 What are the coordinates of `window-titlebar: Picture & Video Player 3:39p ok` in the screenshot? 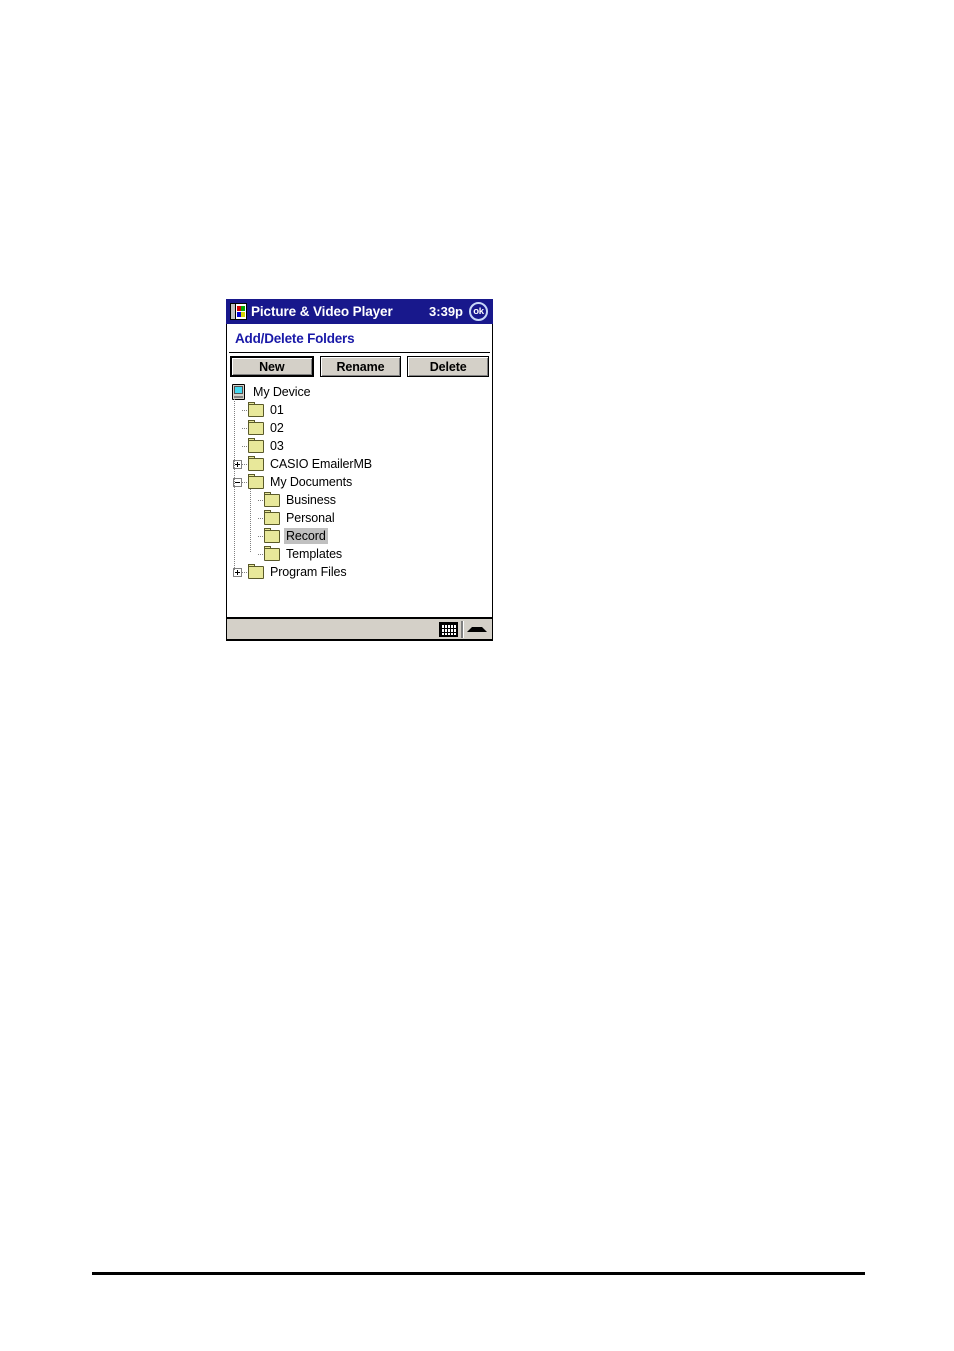 It's located at (359, 311).